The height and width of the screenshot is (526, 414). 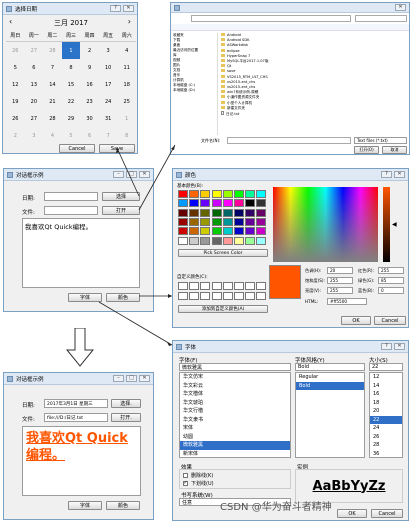 I want to click on list-item: 宋体, so click(x=235, y=428).